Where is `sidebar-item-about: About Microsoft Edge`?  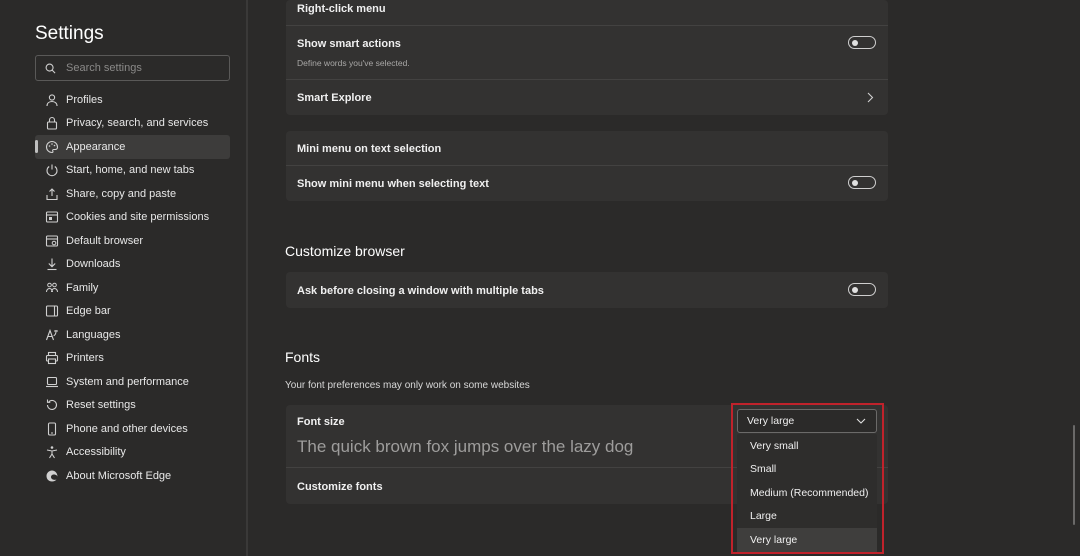
sidebar-item-about: About Microsoft Edge is located at coordinates (132, 476).